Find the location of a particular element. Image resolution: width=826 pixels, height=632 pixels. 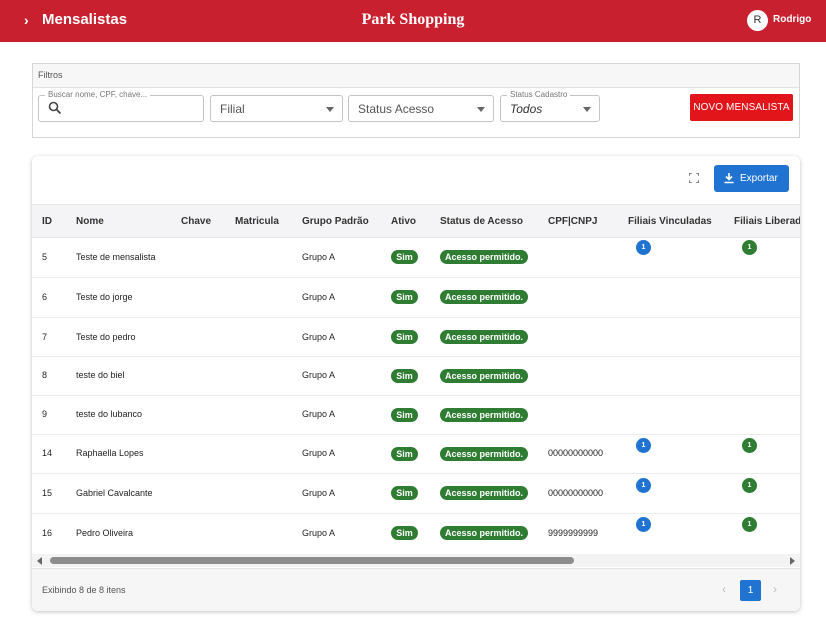

status-cadastro-value: Todos is located at coordinates (526, 109).